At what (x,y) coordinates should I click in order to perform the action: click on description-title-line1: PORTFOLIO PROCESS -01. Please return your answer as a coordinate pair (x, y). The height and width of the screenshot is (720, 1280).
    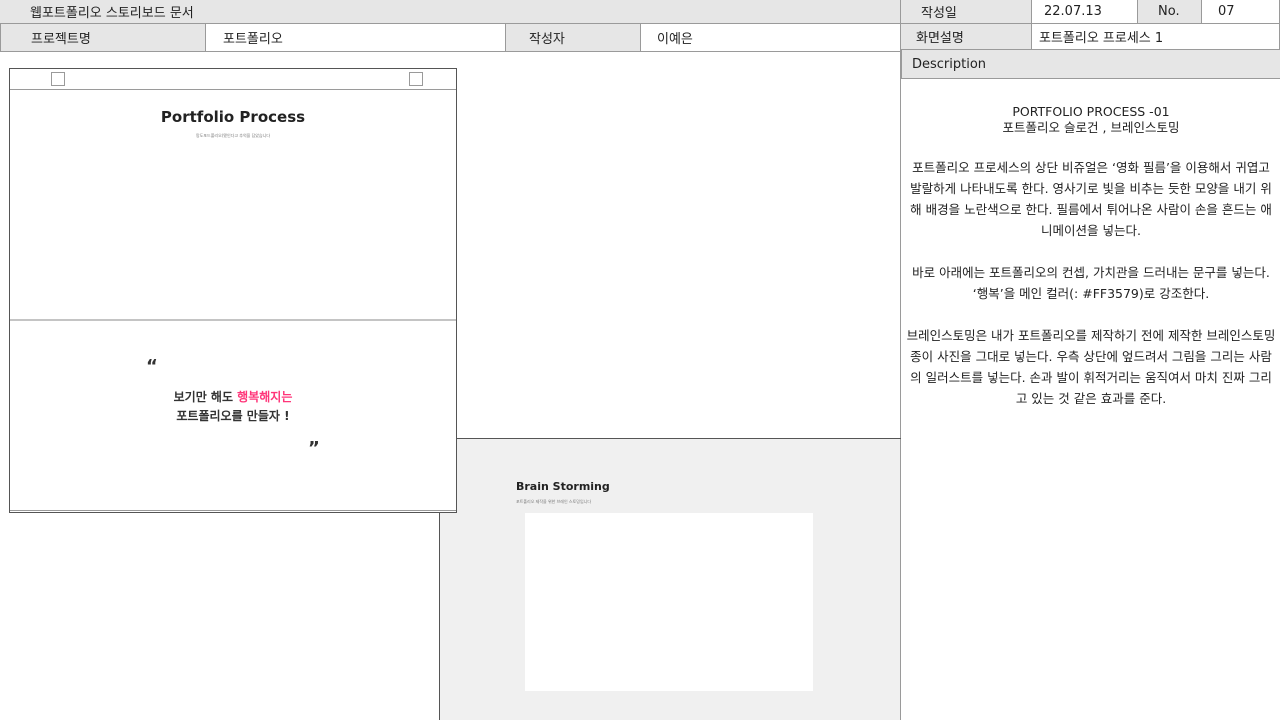
    Looking at the image, I should click on (1091, 111).